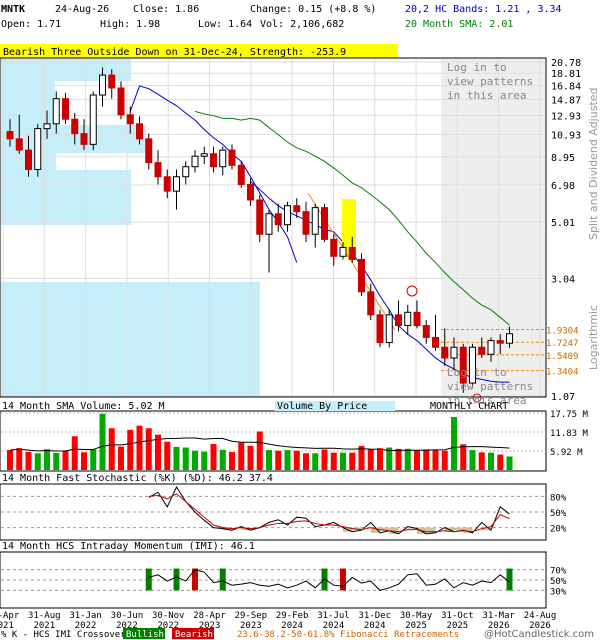  What do you see at coordinates (563, 223) in the screenshot?
I see `price-tick-label: 5.01` at bounding box center [563, 223].